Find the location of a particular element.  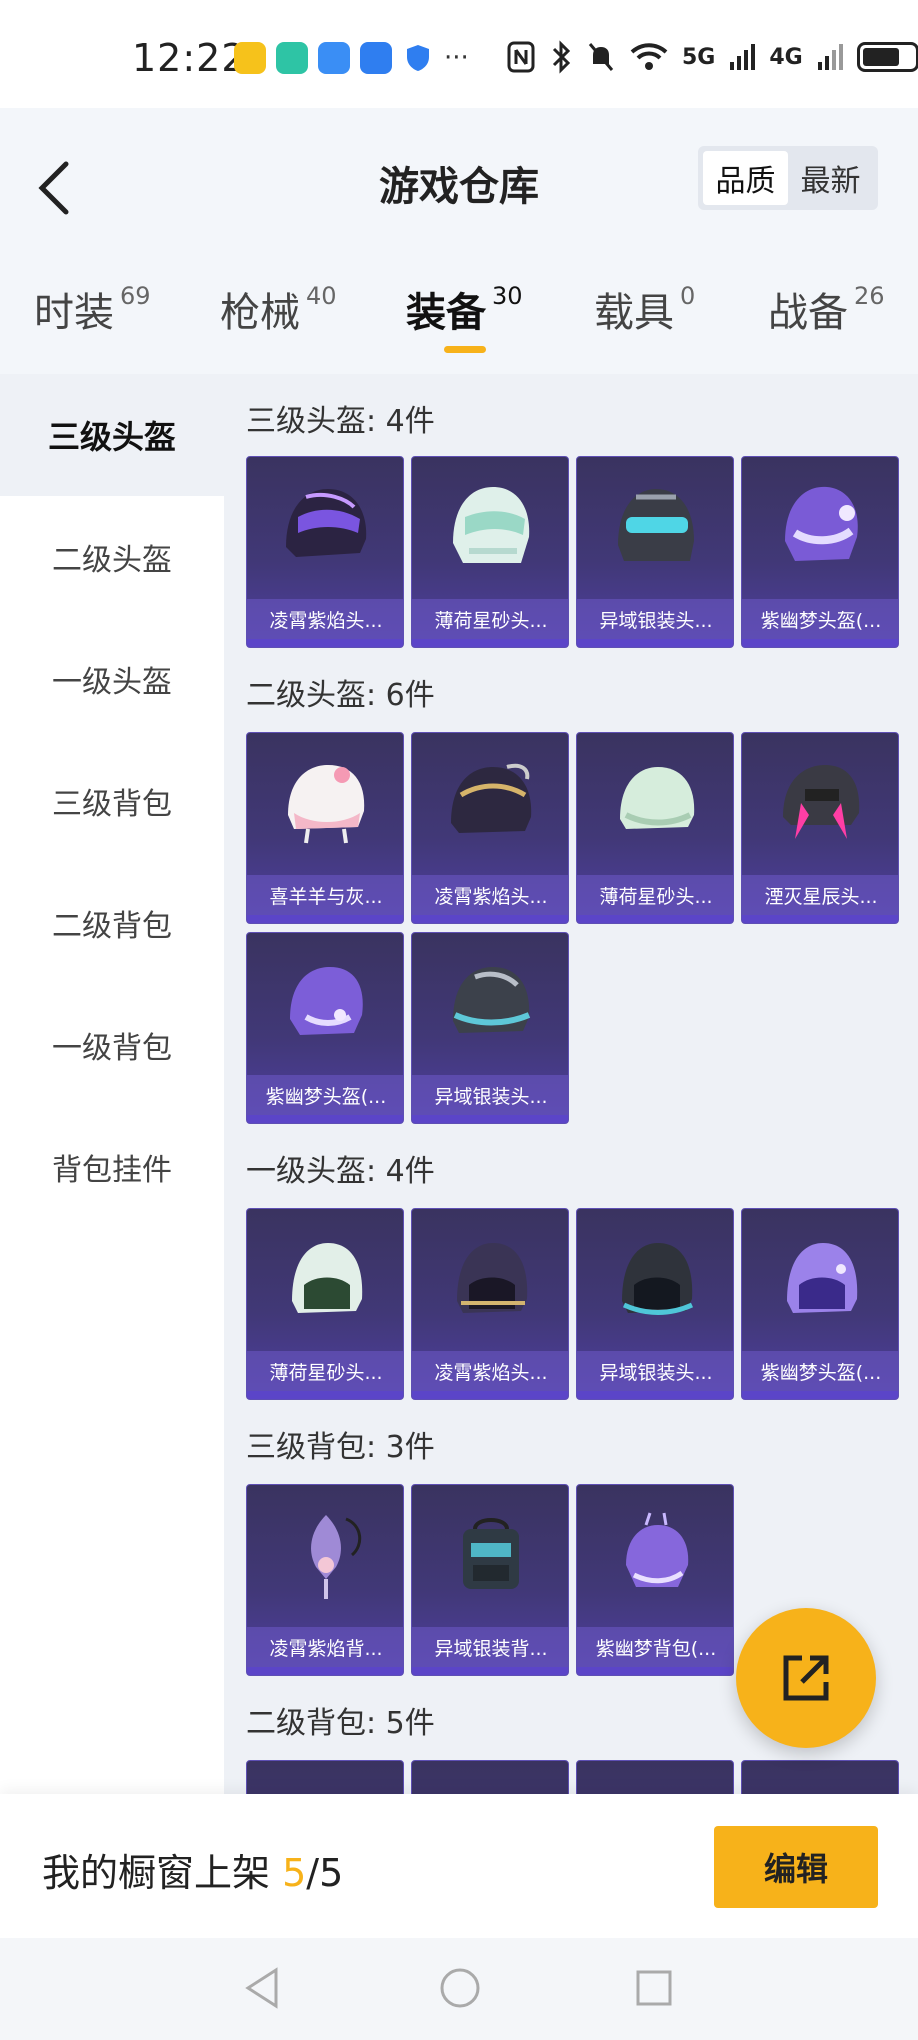

nav-back-button is located at coordinates (262, 1988).